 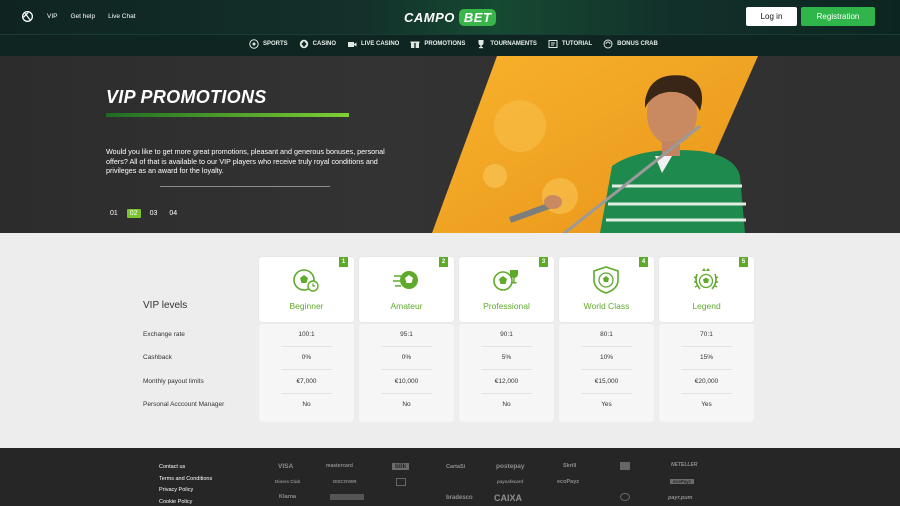 I want to click on level-name: Amateur, so click(x=406, y=306).